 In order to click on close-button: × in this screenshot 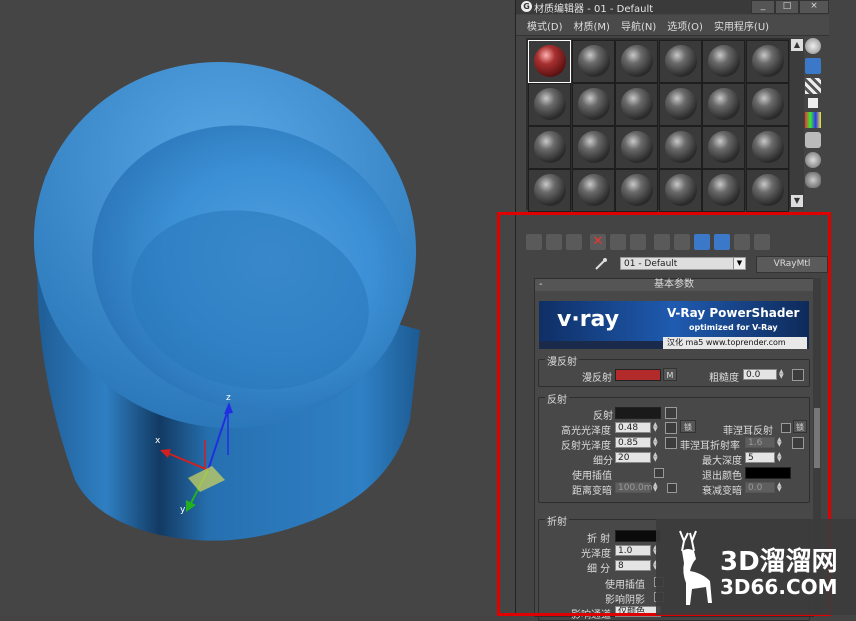, I will do `click(814, 7)`.